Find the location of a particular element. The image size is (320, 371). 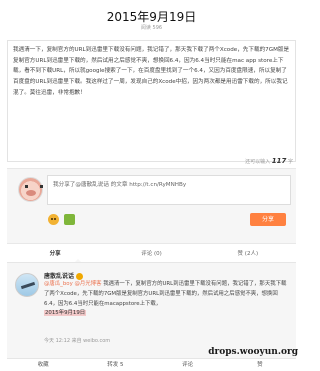

share-button: 分享 is located at coordinates (268, 219).